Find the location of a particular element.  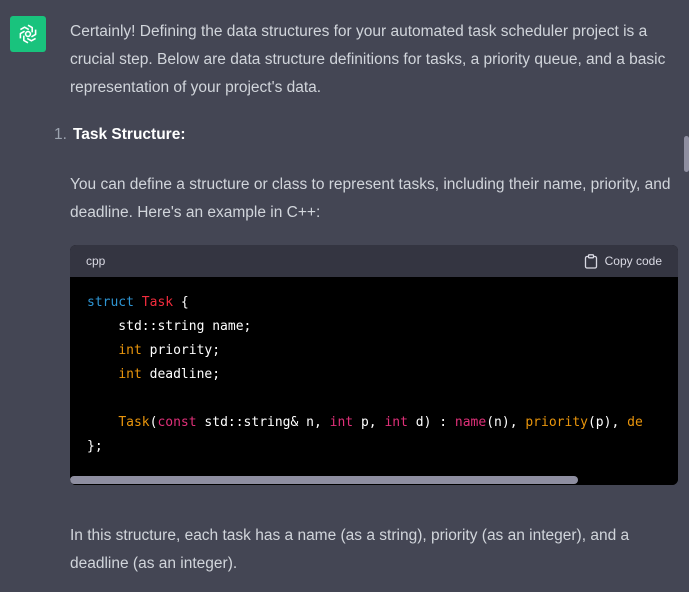

code-scrollbar-thumb is located at coordinates (324, 480).